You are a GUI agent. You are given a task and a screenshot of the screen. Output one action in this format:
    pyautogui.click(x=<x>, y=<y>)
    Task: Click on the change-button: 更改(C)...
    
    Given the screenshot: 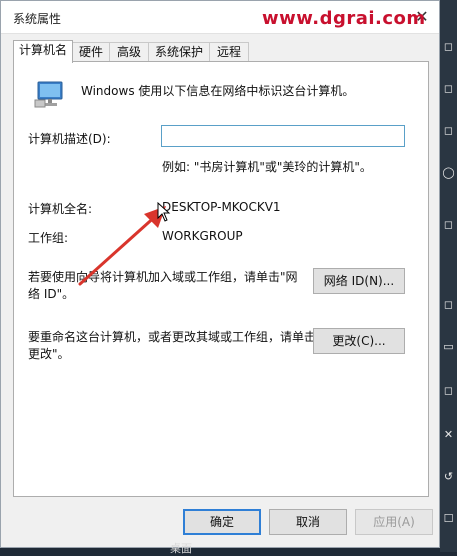 What is the action you would take?
    pyautogui.click(x=359, y=341)
    